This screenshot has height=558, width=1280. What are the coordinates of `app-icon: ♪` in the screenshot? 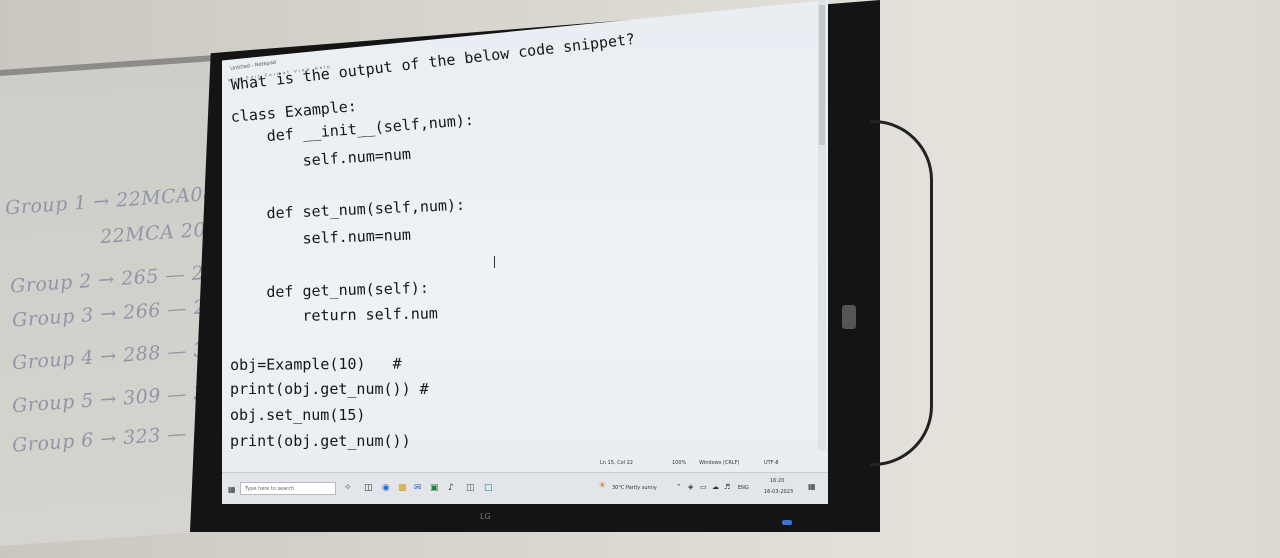 It's located at (451, 488).